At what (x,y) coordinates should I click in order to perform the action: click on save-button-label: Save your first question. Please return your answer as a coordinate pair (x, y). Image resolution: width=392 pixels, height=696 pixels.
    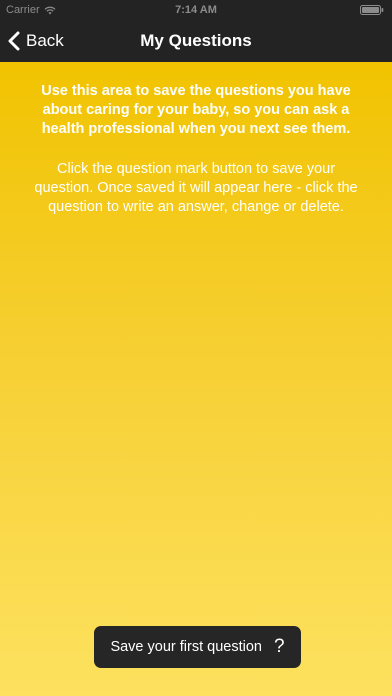
    Looking at the image, I should click on (186, 647).